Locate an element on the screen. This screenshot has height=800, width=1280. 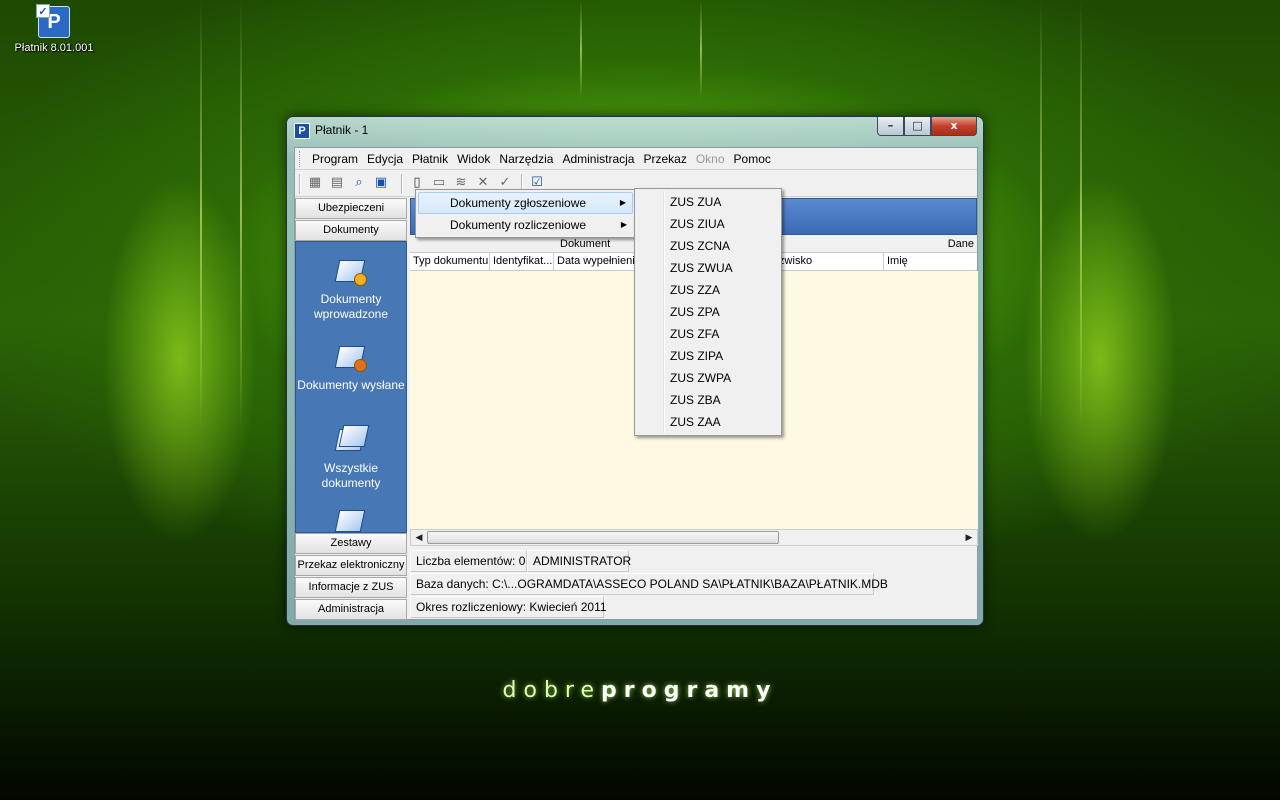
nav-item-label: Dokumenty wprowadzone is located at coordinates (351, 306).